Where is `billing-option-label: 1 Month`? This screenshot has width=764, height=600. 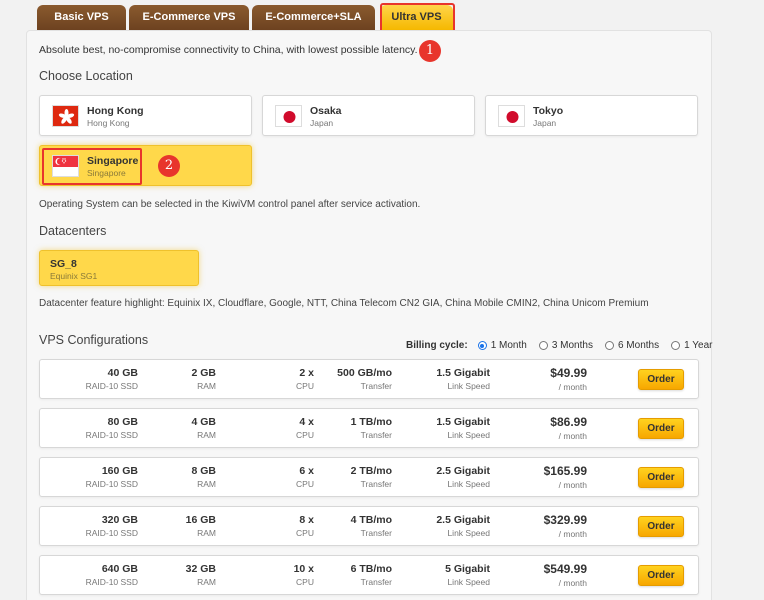 billing-option-label: 1 Month is located at coordinates (508, 345).